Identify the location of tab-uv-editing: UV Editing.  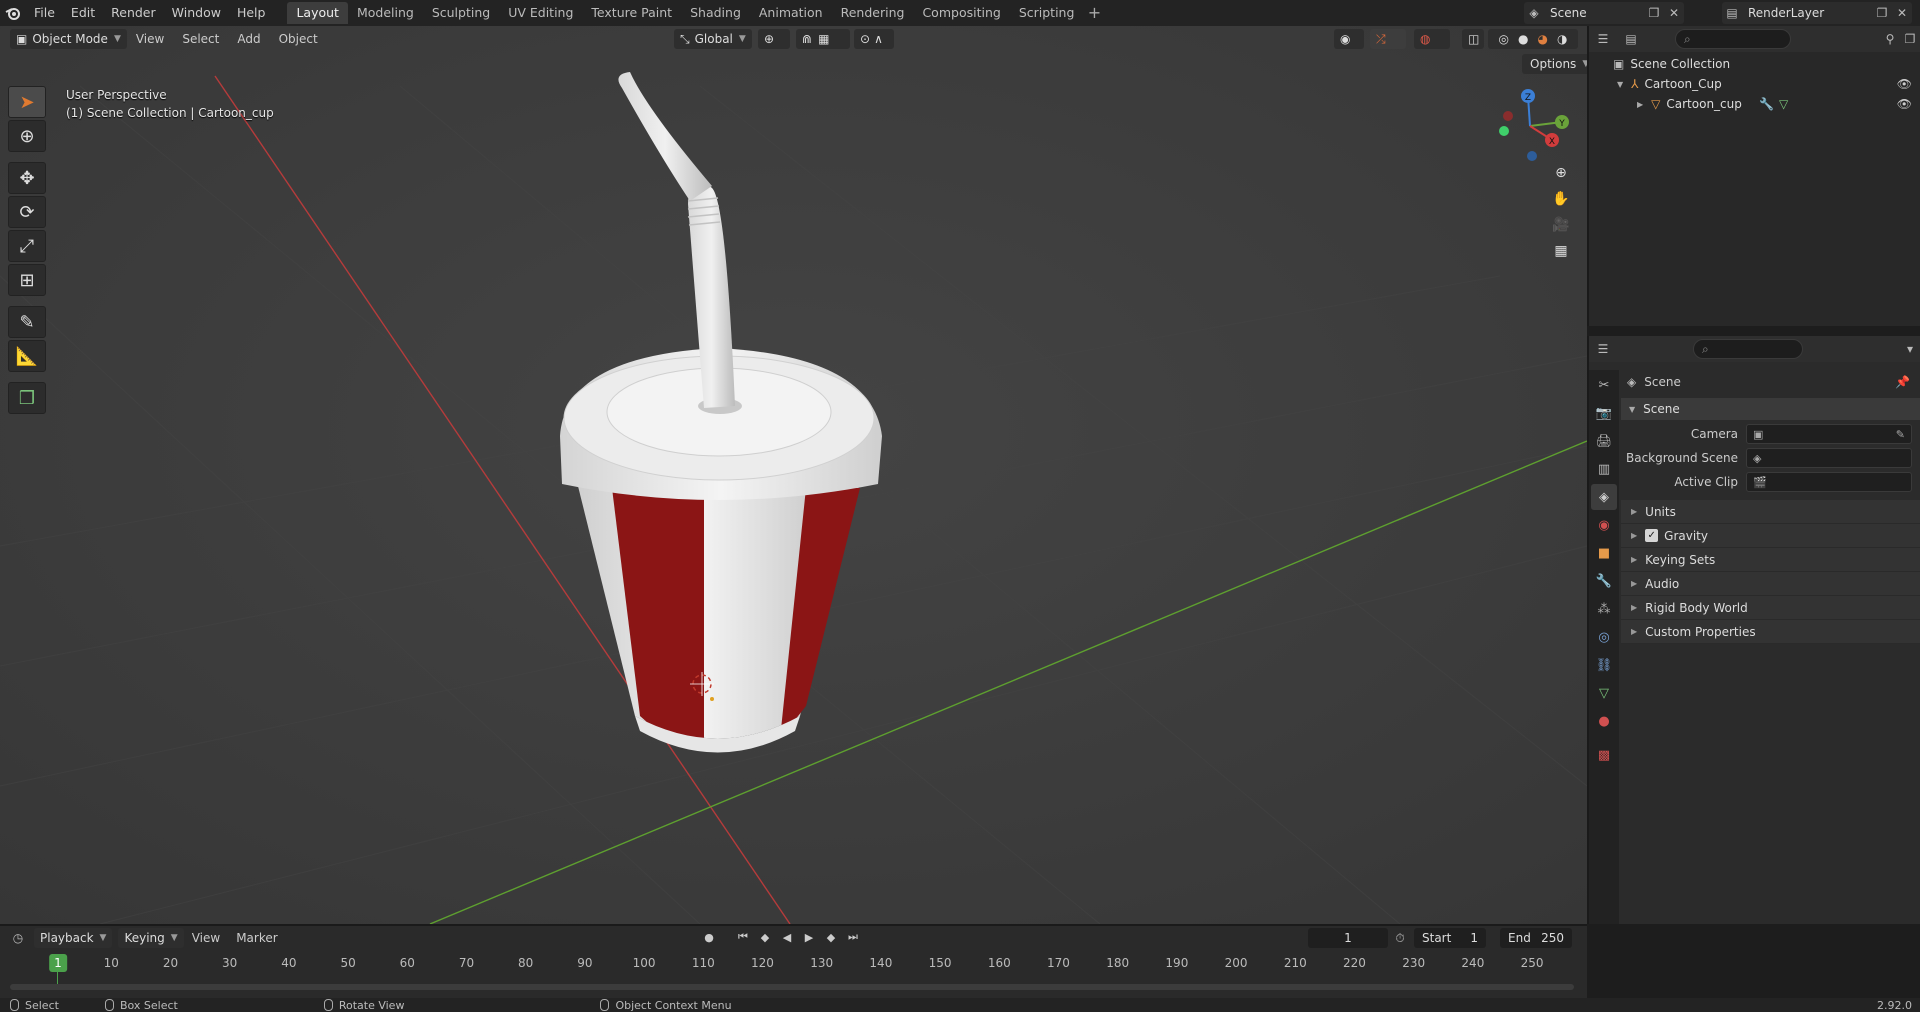
(540, 13).